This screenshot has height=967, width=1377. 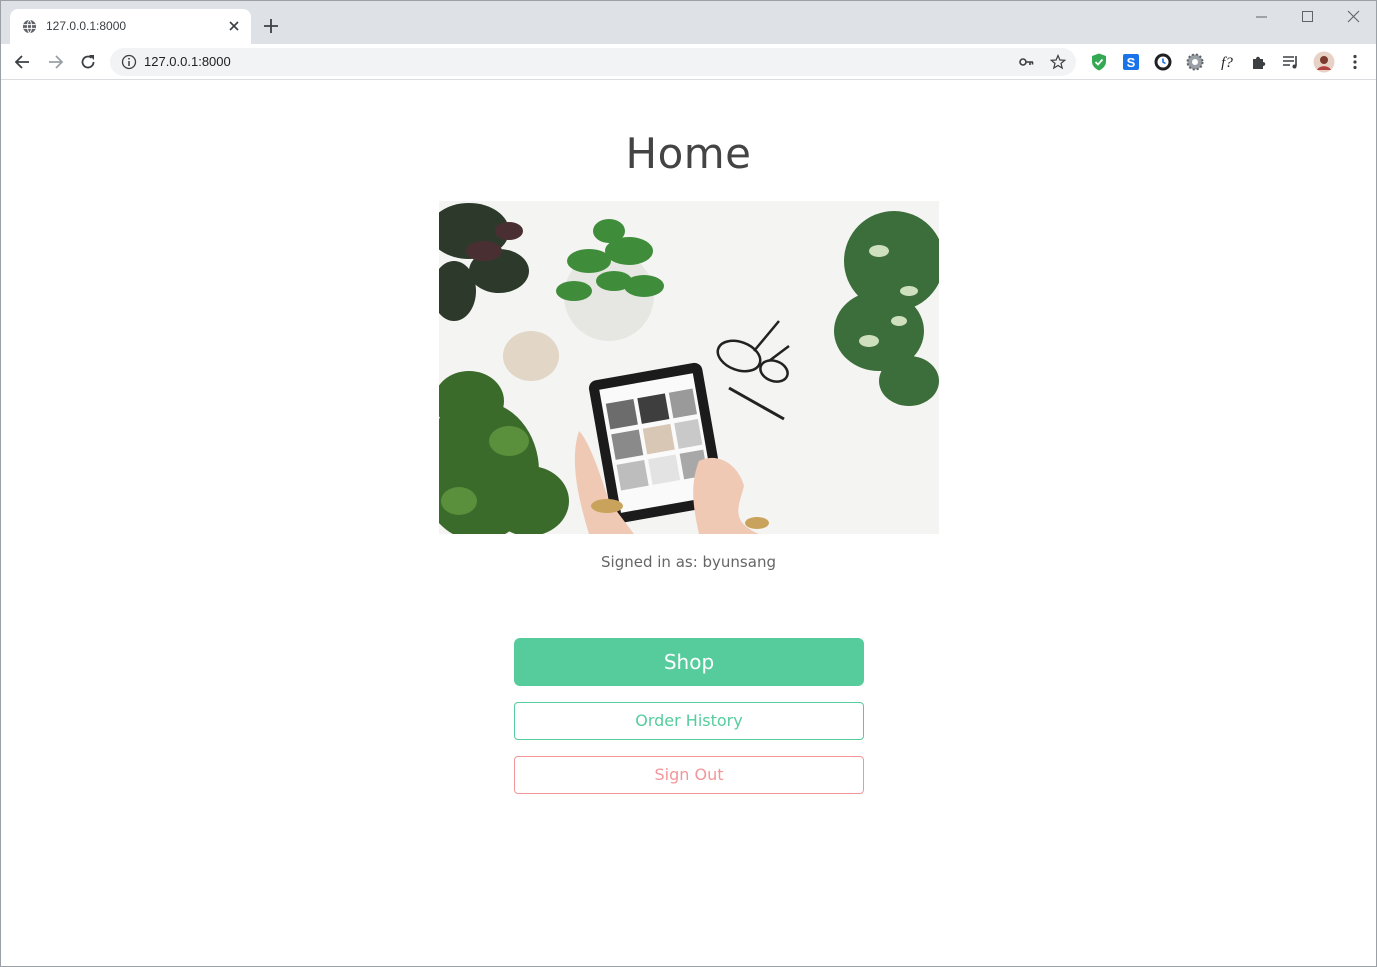 I want to click on order-history-button: Order History, so click(x=689, y=721).